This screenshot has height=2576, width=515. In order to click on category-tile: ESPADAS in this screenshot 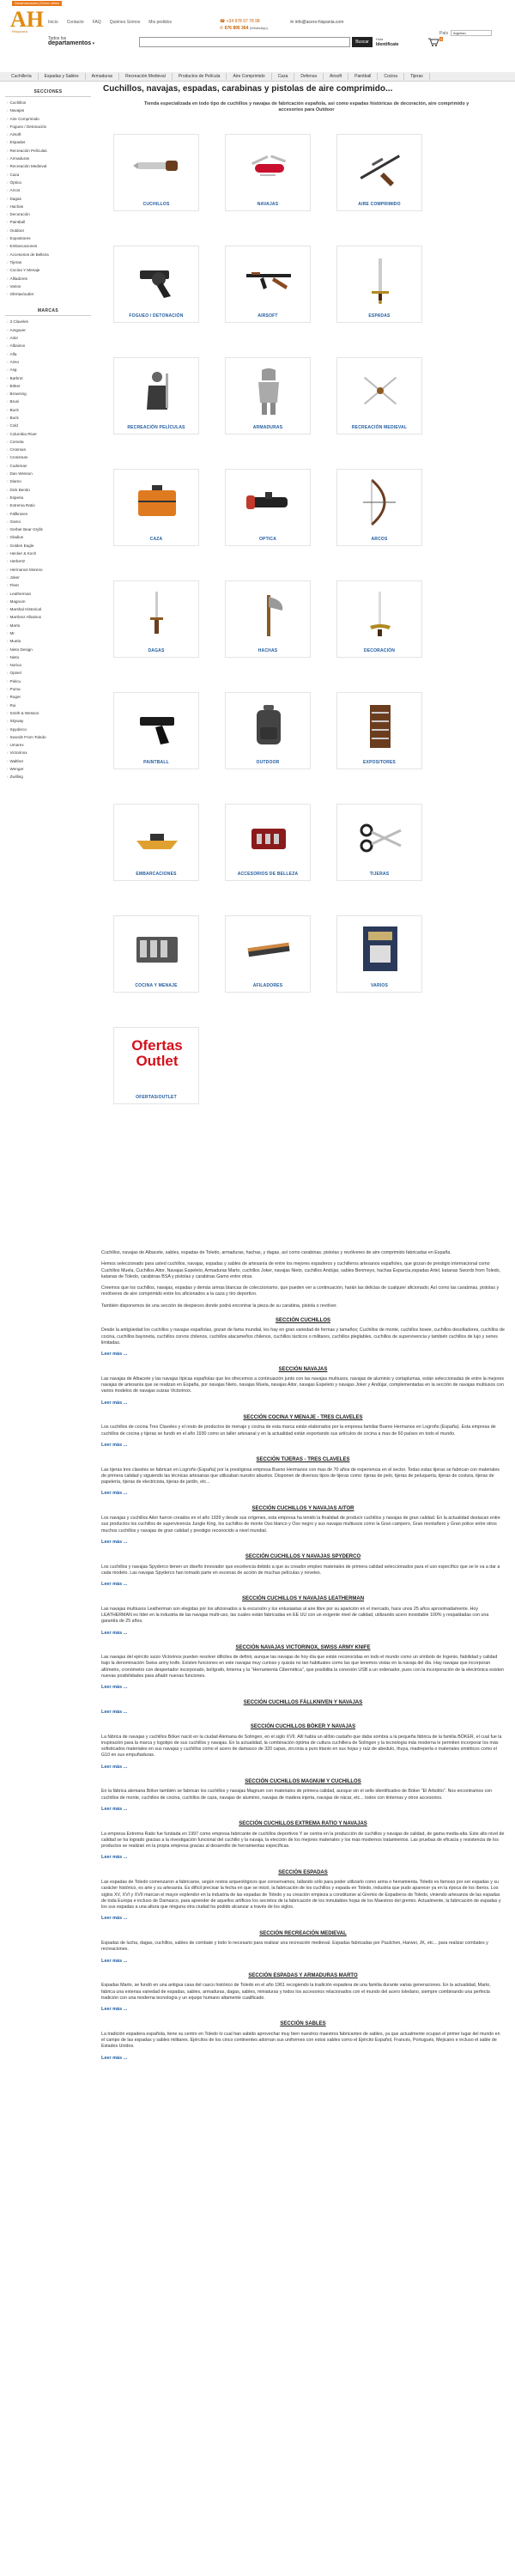, I will do `click(379, 284)`.